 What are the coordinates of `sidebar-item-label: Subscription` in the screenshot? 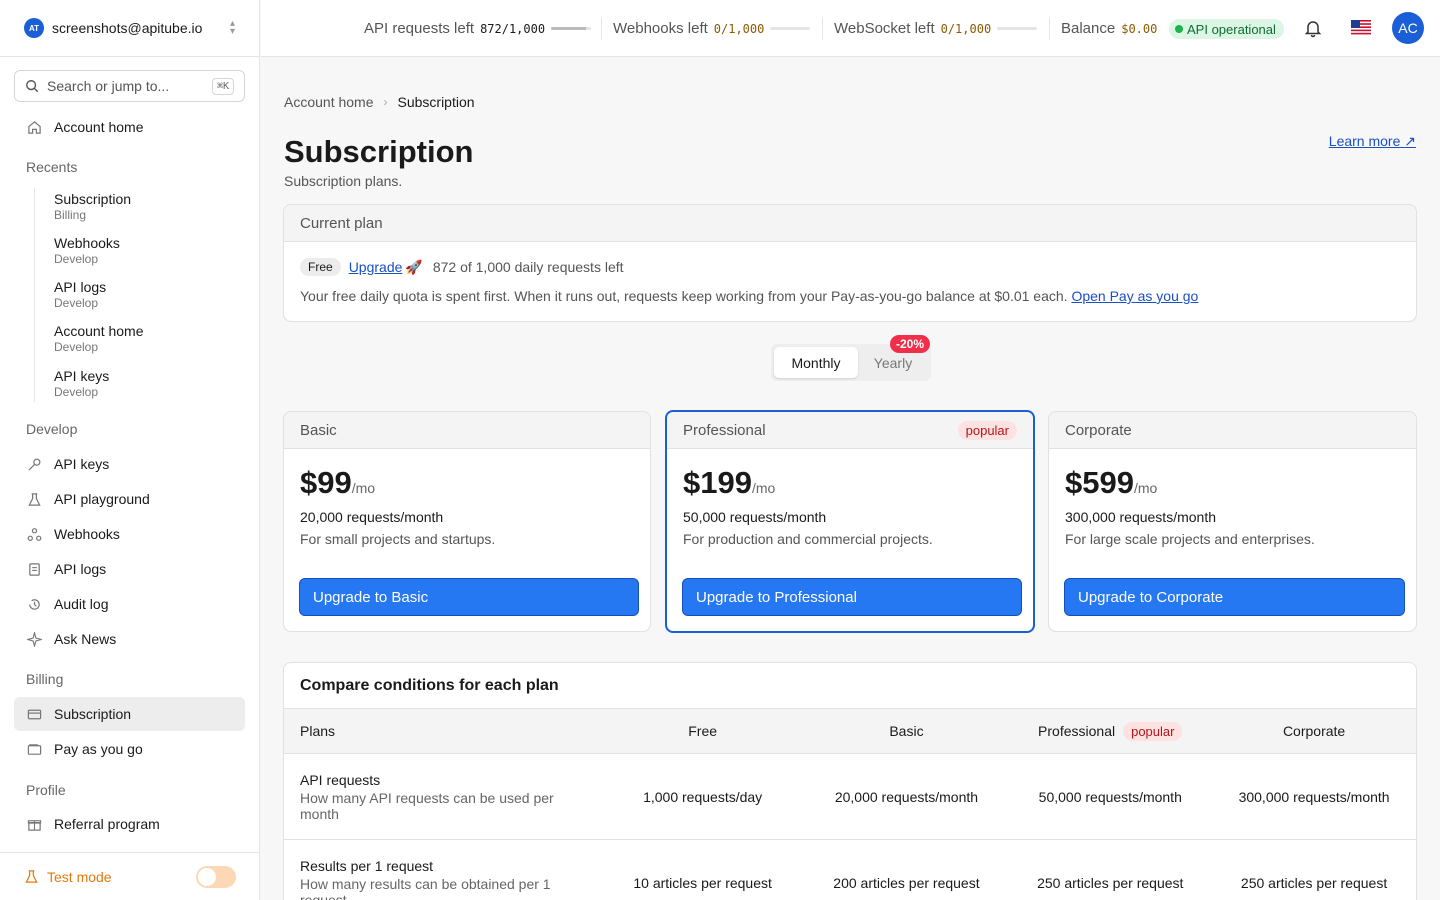 It's located at (93, 714).